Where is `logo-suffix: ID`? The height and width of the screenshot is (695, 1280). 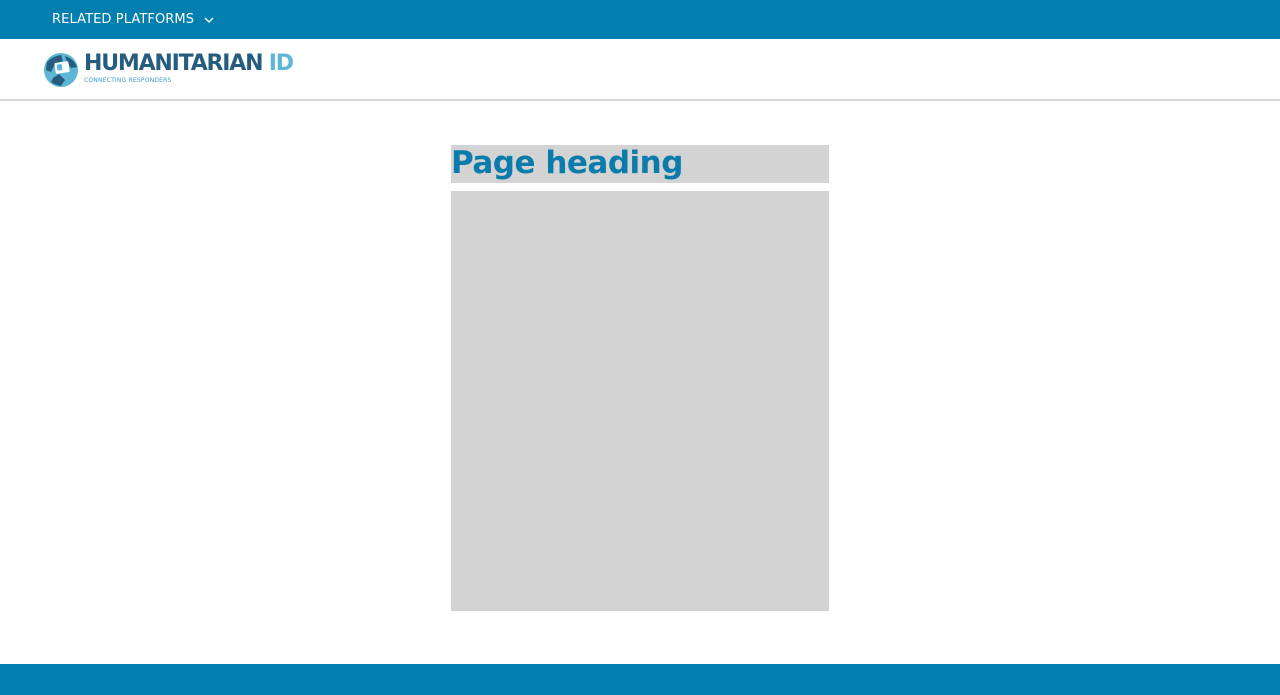
logo-suffix: ID is located at coordinates (281, 63).